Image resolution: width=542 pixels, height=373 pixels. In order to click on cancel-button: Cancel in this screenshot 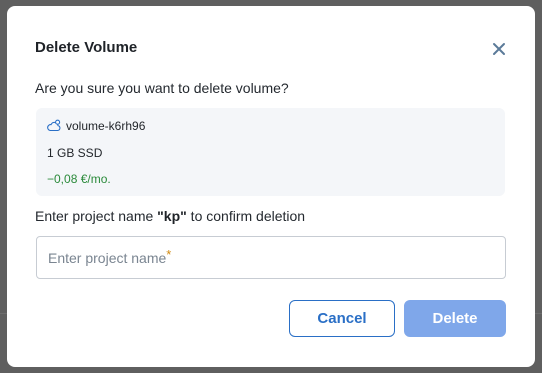, I will do `click(342, 318)`.